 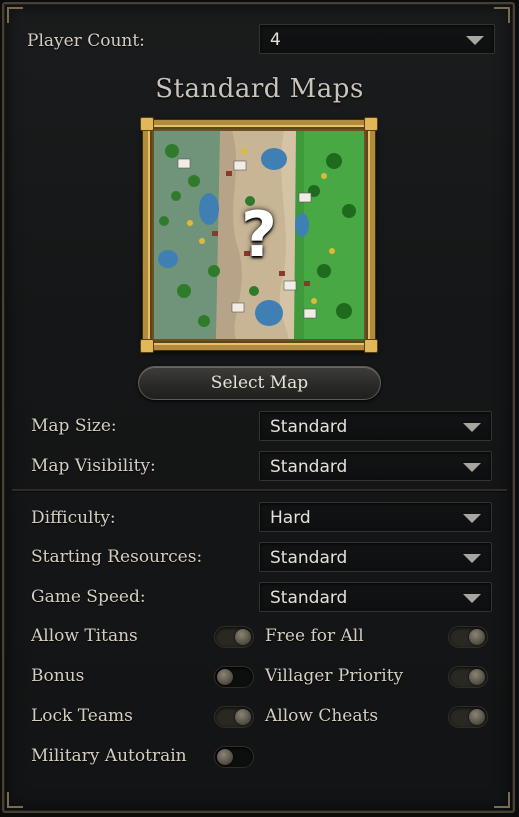 I want to click on map-section-title: Standard Maps, so click(x=259, y=89).